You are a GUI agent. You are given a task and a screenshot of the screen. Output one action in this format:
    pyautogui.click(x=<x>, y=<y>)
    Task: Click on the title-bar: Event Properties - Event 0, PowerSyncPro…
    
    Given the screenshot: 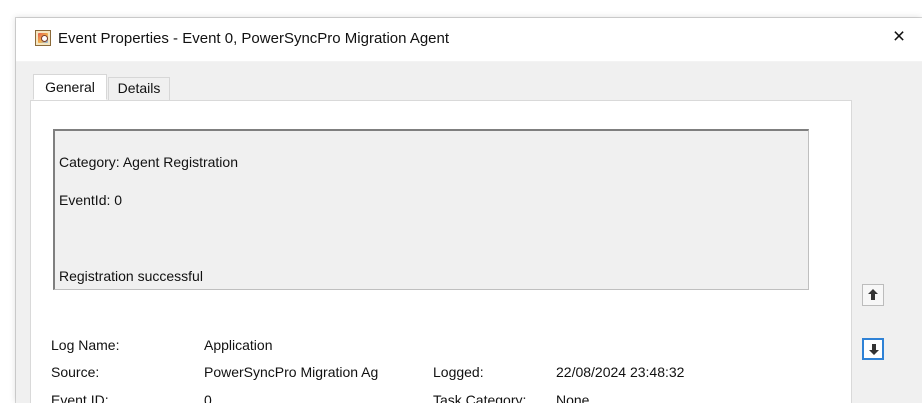 What is the action you would take?
    pyautogui.click(x=469, y=40)
    